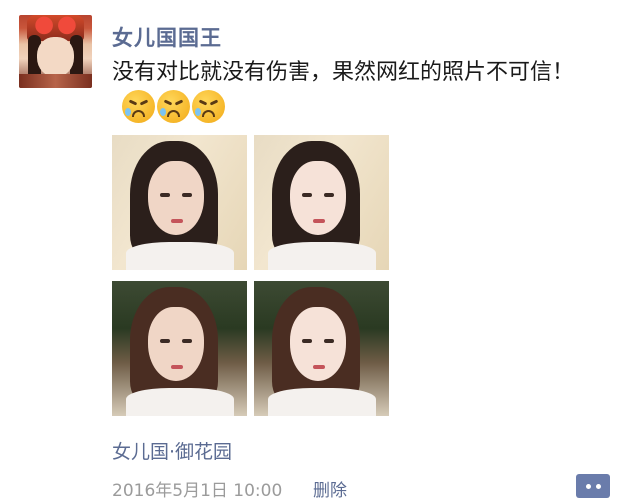  I want to click on comment-more-icon, so click(593, 486).